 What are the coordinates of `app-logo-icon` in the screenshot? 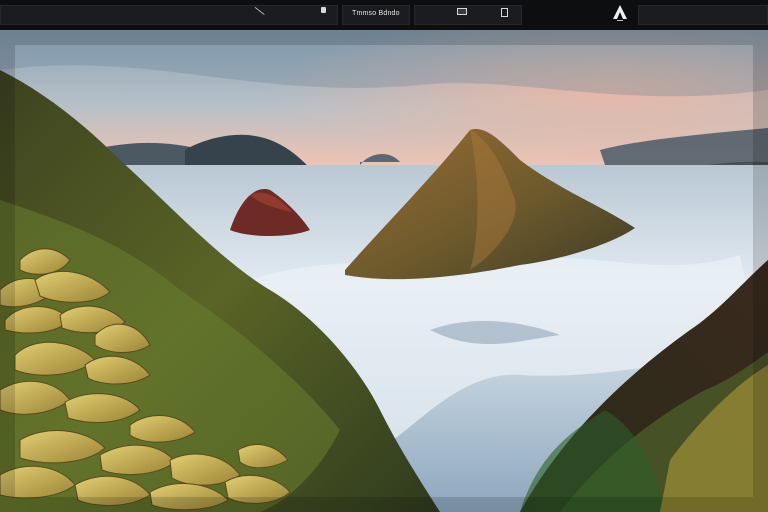 It's located at (620, 13).